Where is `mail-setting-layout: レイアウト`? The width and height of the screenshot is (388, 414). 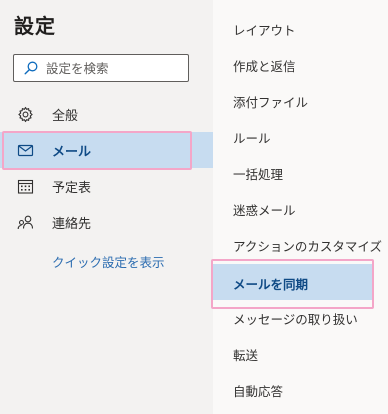 mail-setting-layout: レイアウト is located at coordinates (292, 28).